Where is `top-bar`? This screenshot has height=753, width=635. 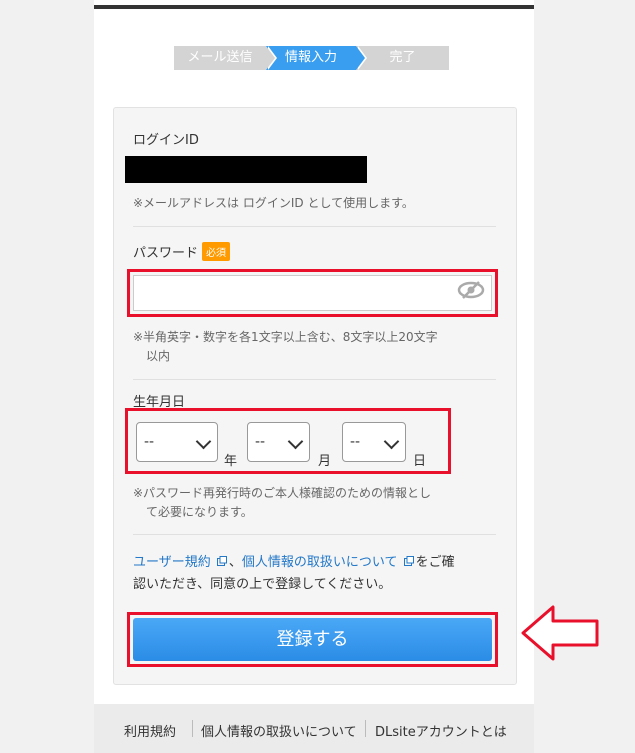
top-bar is located at coordinates (314, 7).